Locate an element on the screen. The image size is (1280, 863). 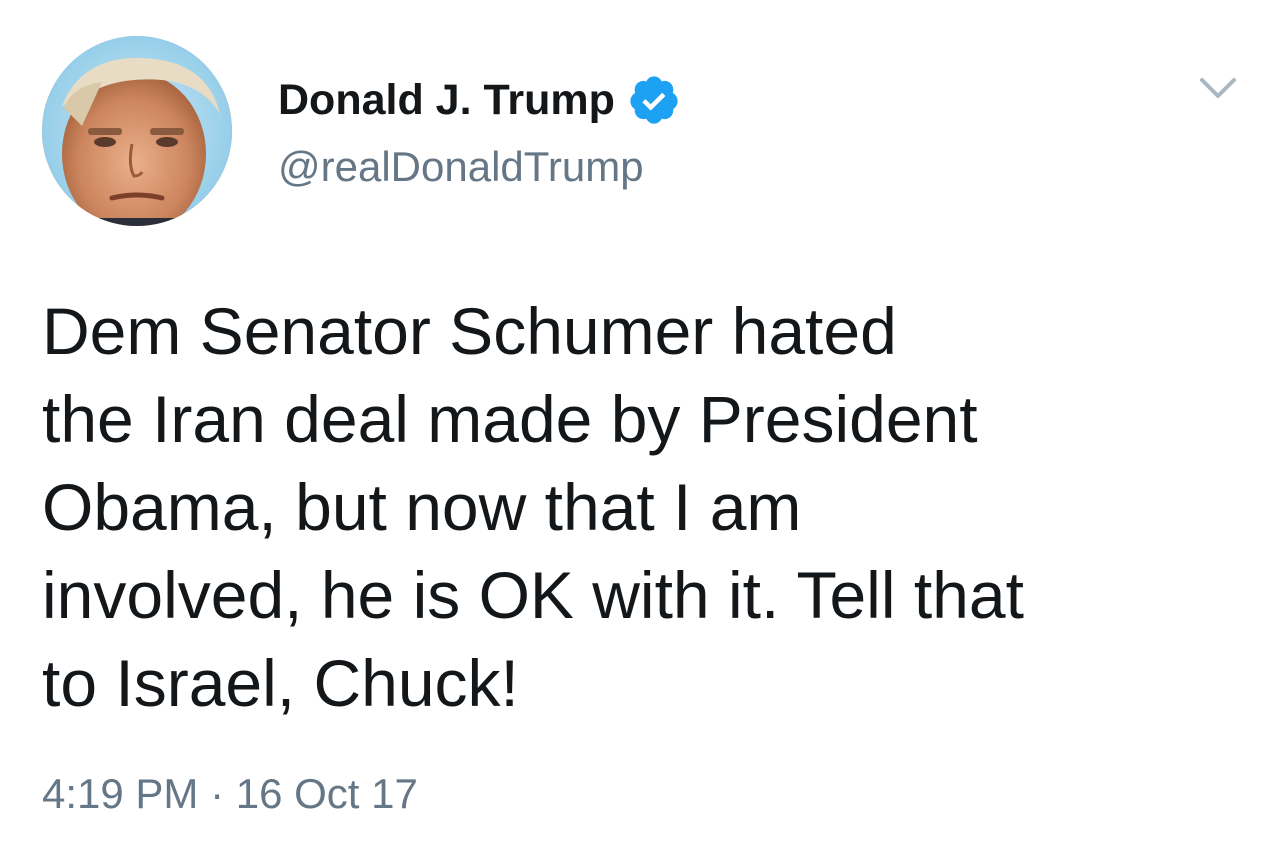
author-name-row: Donald J. Trump is located at coordinates (479, 100).